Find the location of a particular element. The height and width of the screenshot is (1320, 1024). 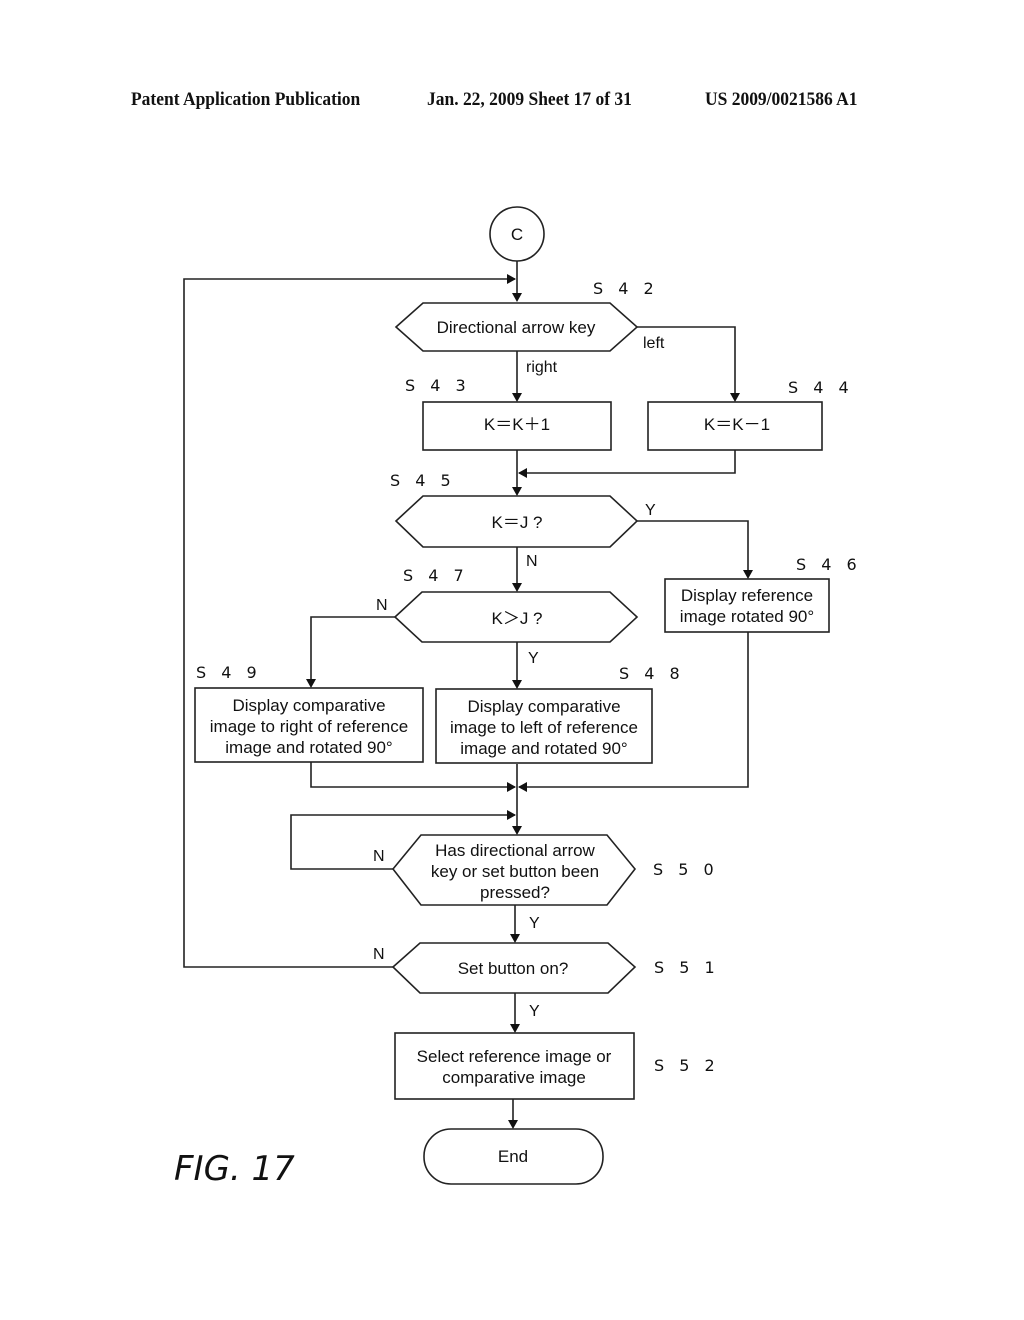

step-label: S 4 5 is located at coordinates (423, 480).